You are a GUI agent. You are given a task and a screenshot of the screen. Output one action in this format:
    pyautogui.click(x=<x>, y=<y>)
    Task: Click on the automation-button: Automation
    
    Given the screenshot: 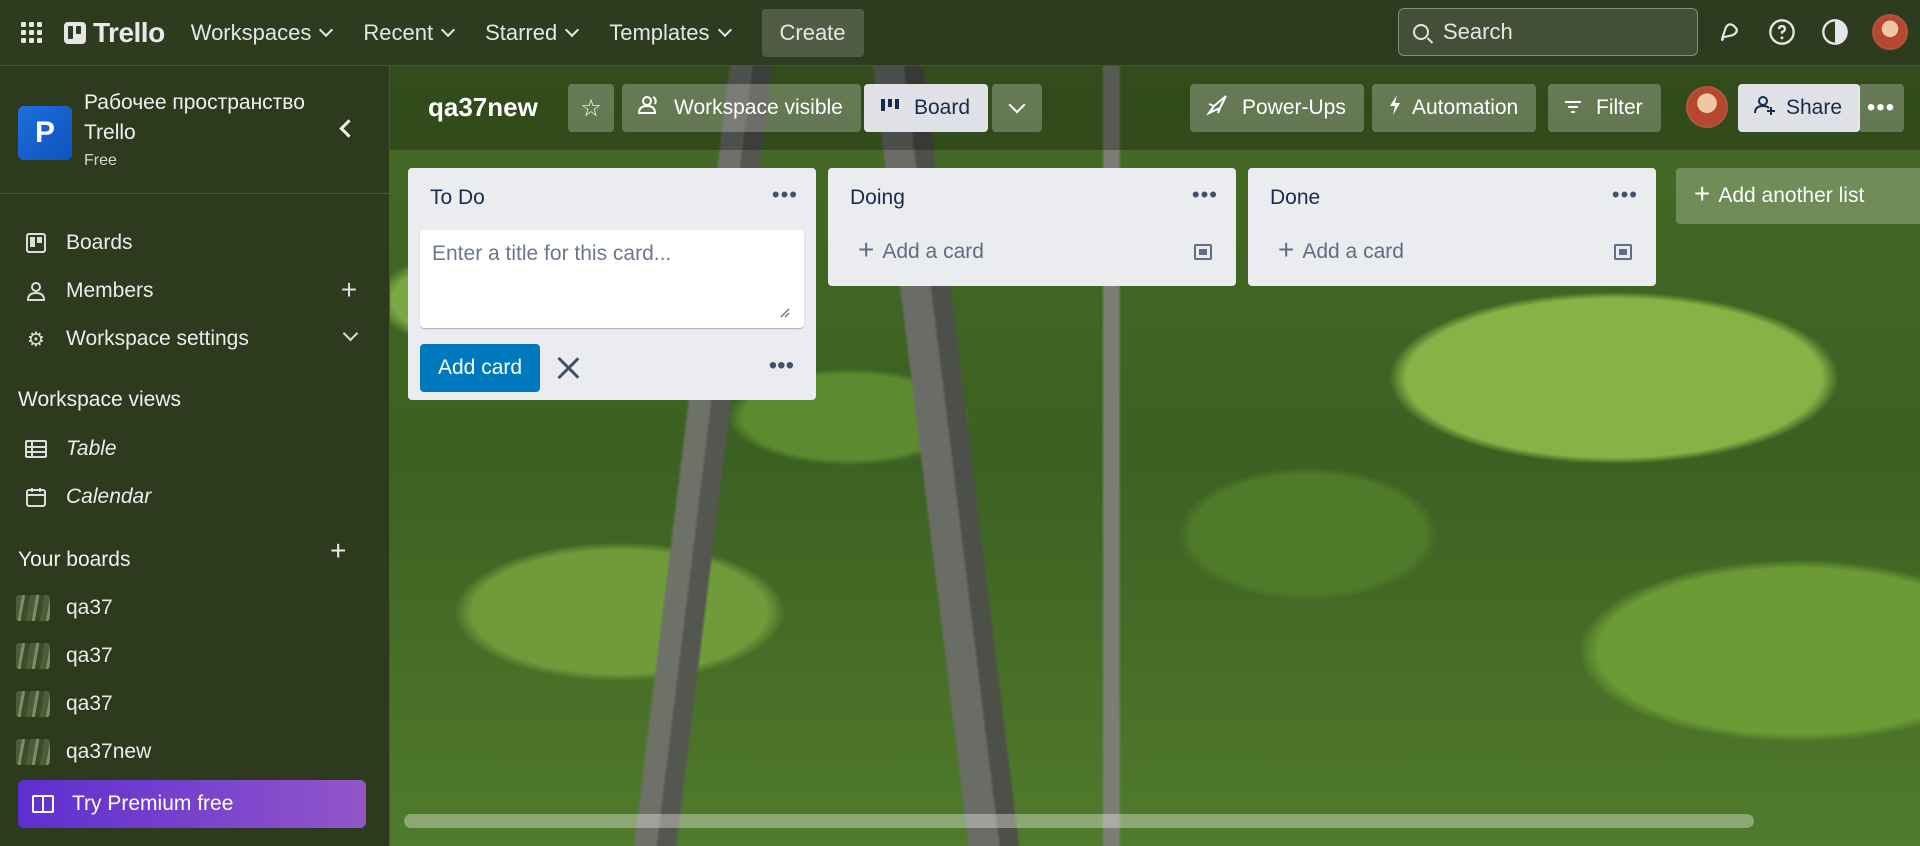 What is the action you would take?
    pyautogui.click(x=1454, y=108)
    